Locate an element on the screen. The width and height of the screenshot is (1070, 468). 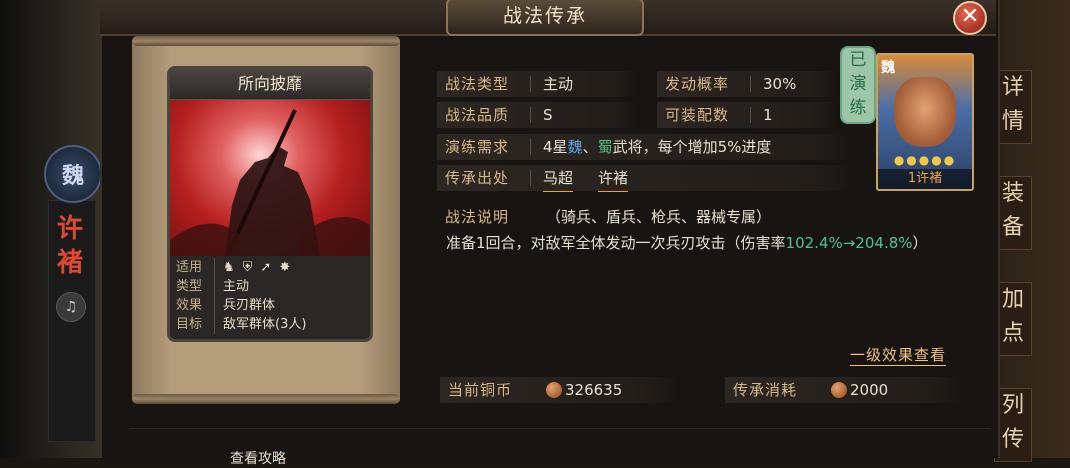
drill-value: 4星魏、蜀武将，每个增加5%进度 is located at coordinates (657, 147).